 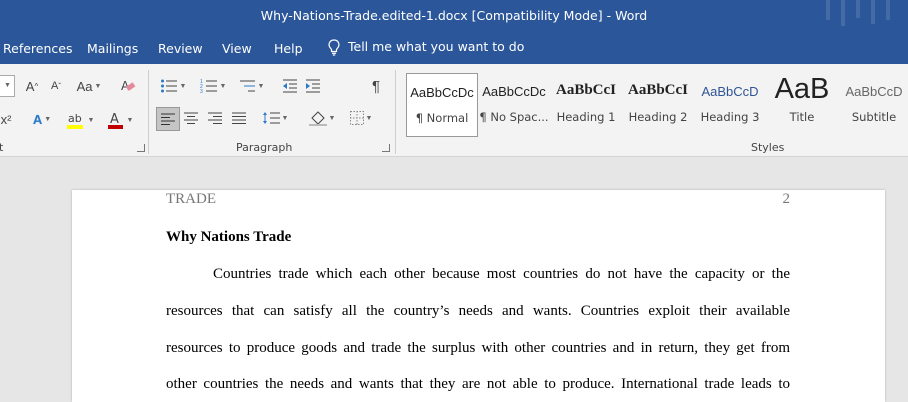 I want to click on tab-review: Review, so click(x=180, y=48).